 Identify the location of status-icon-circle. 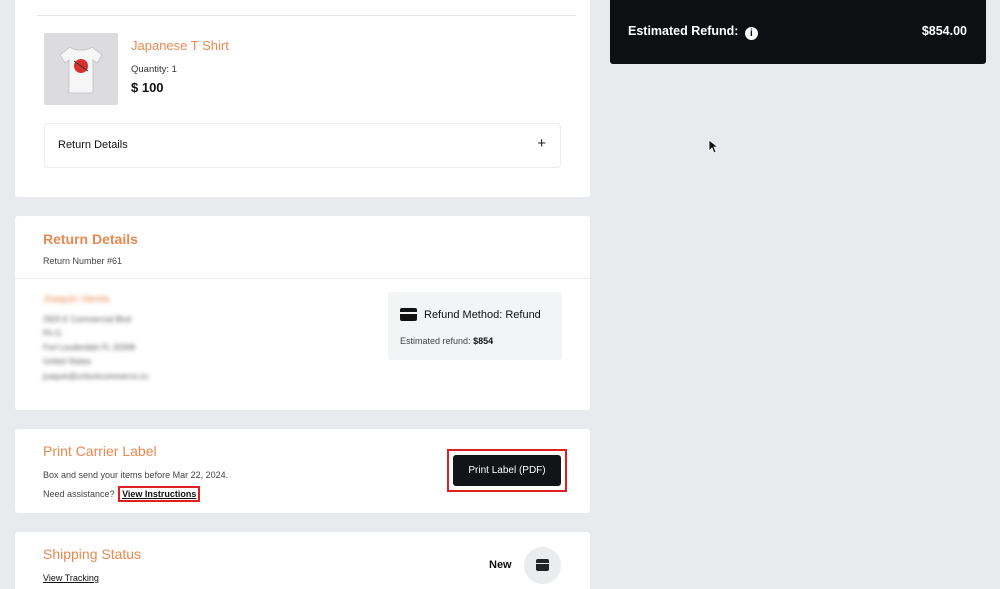
(542, 565).